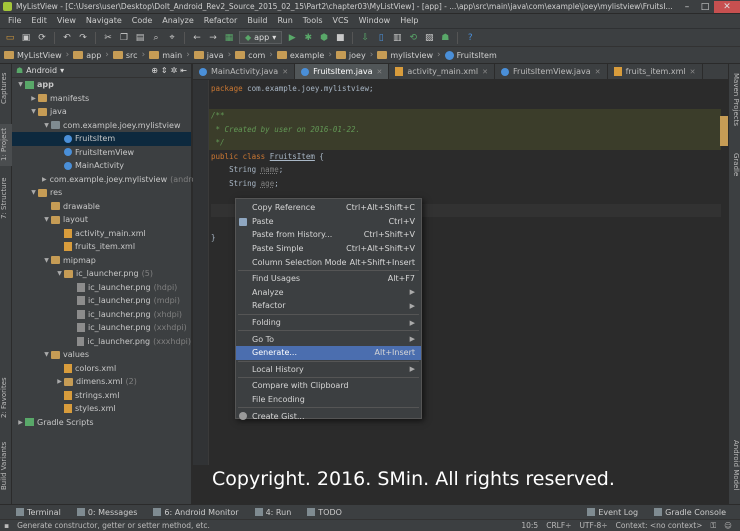 This screenshot has width=740, height=531. I want to click on project-structure-icon: ▥, so click(397, 38).